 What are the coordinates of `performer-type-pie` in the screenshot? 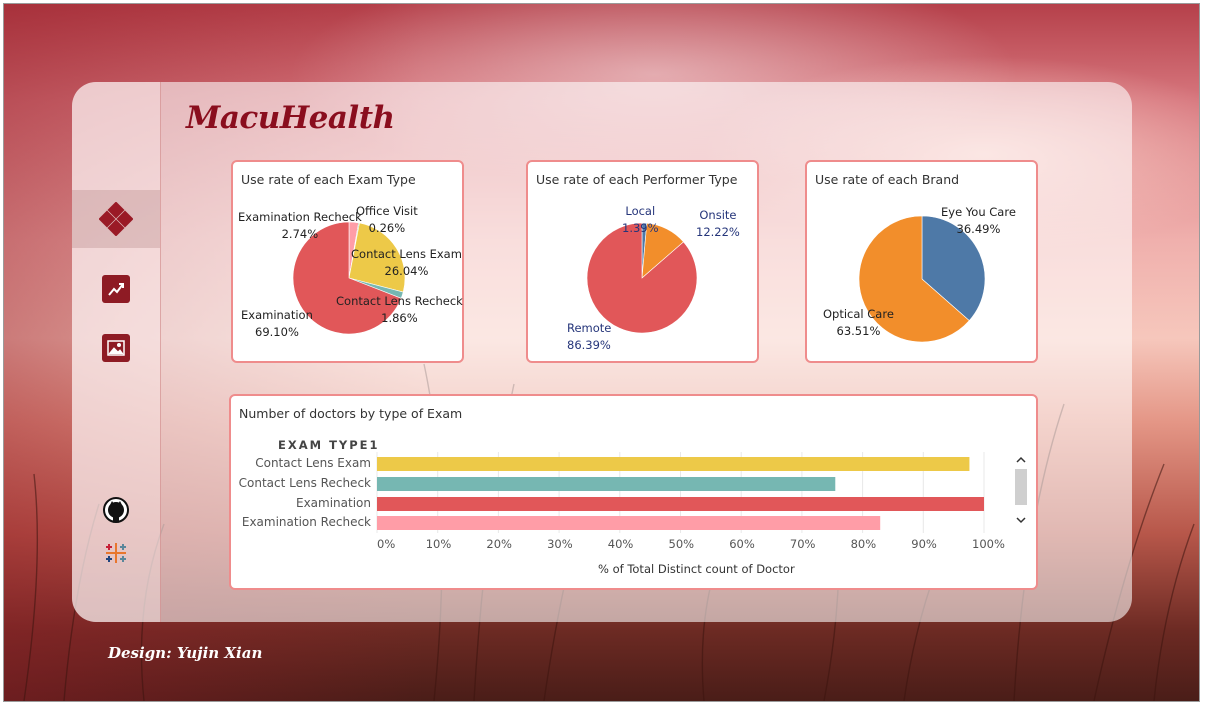 It's located at (642, 261).